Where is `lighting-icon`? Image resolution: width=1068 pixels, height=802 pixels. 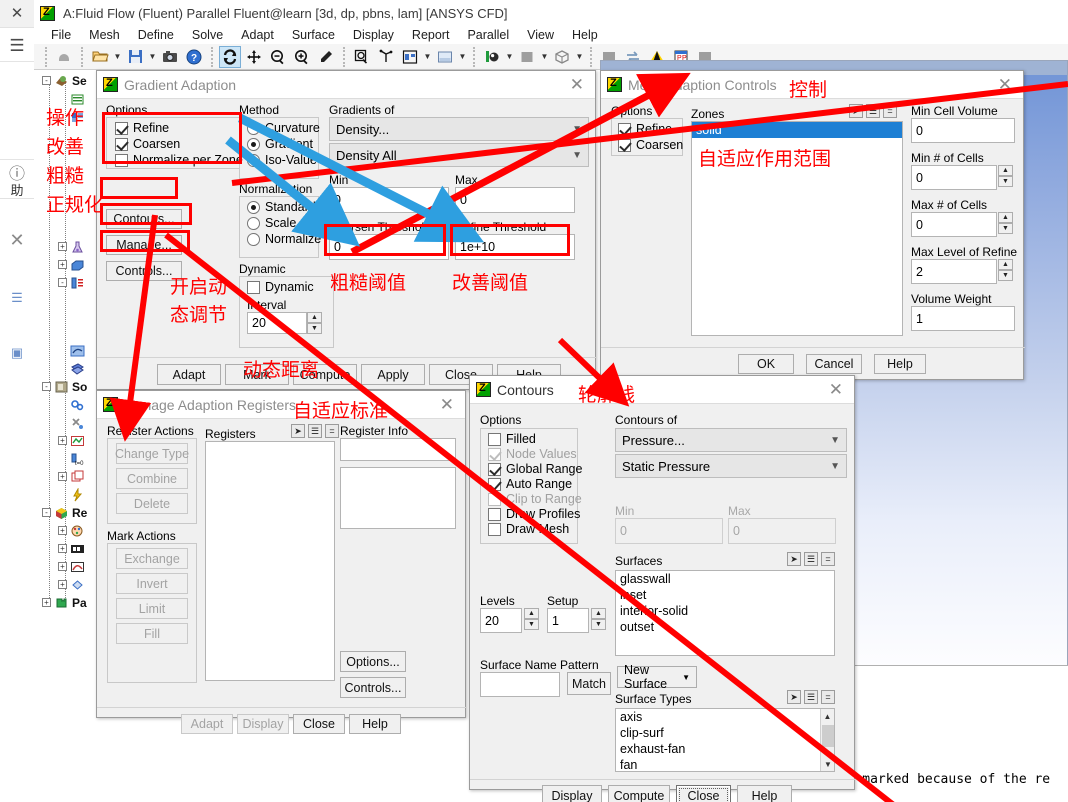 lighting-icon is located at coordinates (492, 57).